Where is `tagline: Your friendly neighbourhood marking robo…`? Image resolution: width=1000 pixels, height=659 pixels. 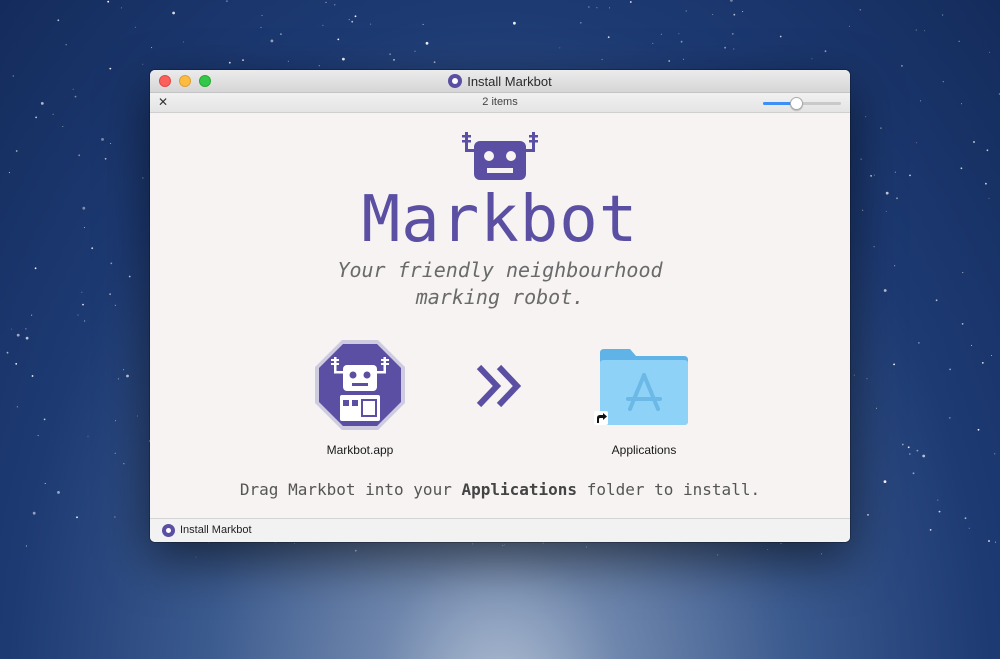 tagline: Your friendly neighbourhood marking robo… is located at coordinates (500, 284).